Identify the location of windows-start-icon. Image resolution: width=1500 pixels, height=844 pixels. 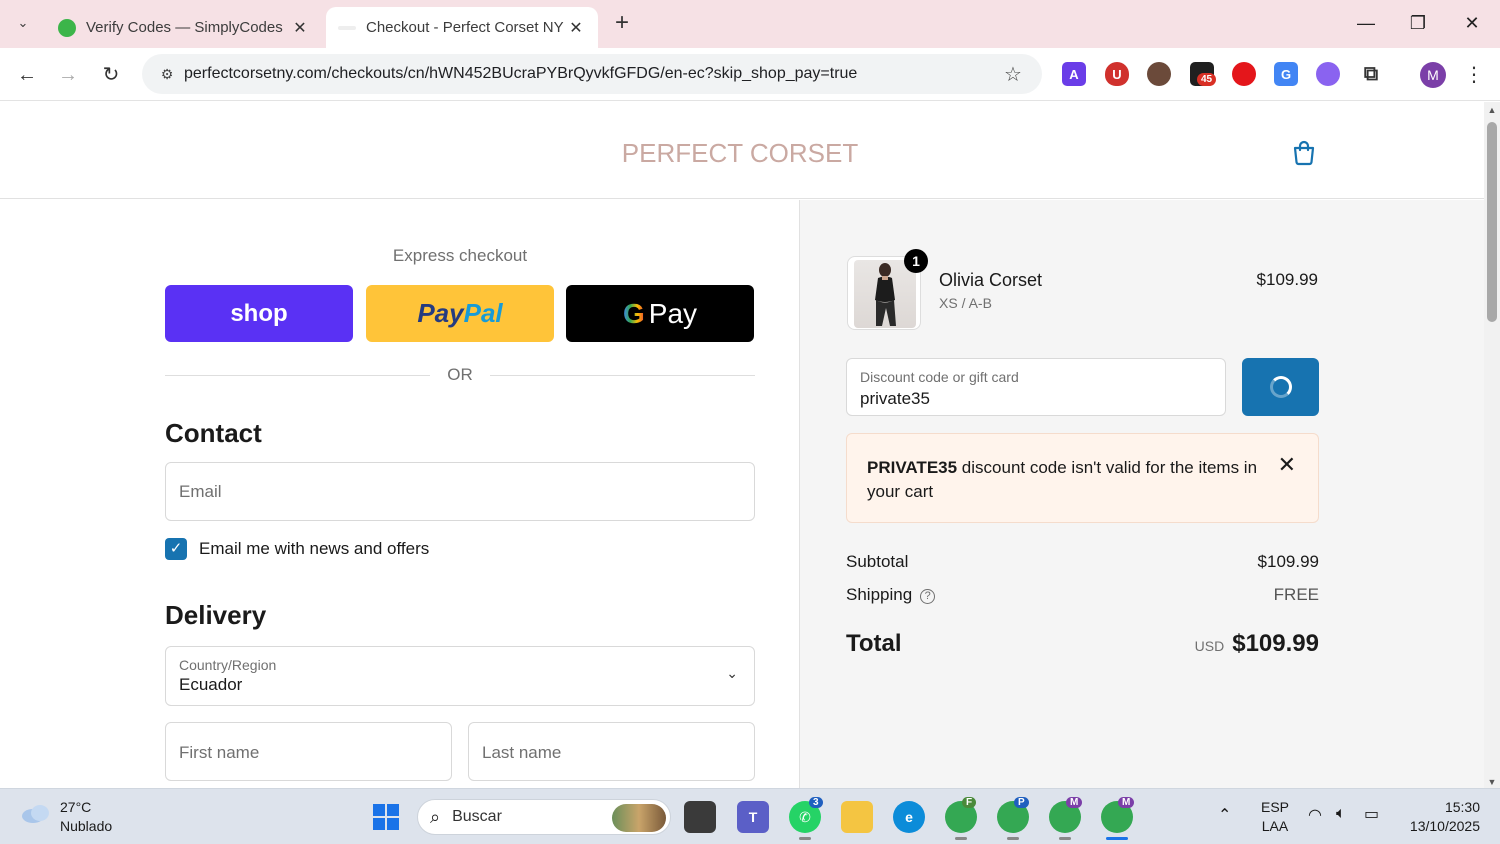
(386, 817).